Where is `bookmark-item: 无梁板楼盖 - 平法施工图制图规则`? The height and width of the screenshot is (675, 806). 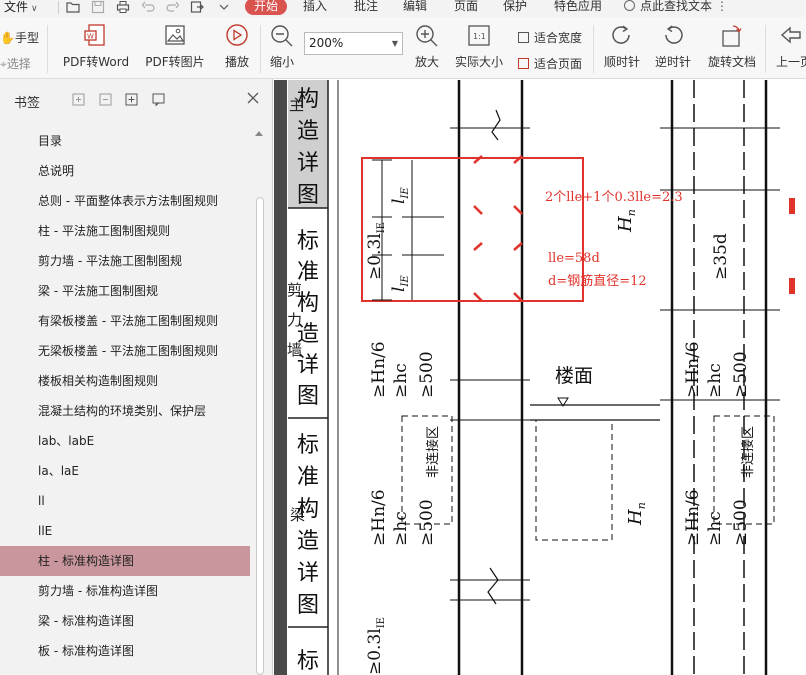 bookmark-item: 无梁板楼盖 - 平法施工图制图规则 is located at coordinates (125, 351).